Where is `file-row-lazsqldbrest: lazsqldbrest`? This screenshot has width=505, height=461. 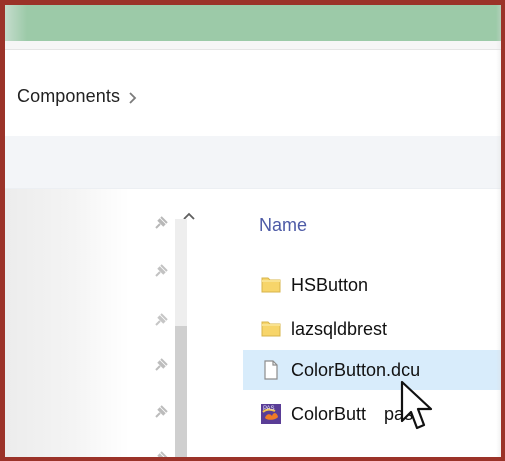
file-row-lazsqldbrest: lazsqldbrest is located at coordinates (372, 329).